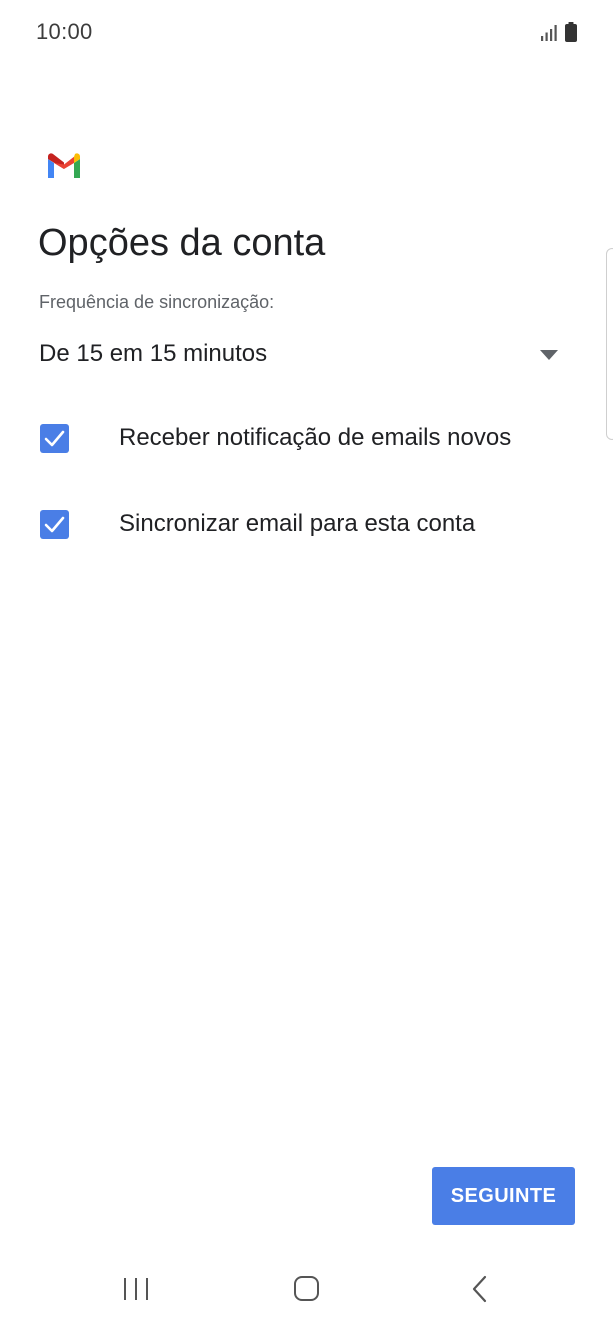  Describe the element at coordinates (571, 32) in the screenshot. I see `battery-icon` at that location.